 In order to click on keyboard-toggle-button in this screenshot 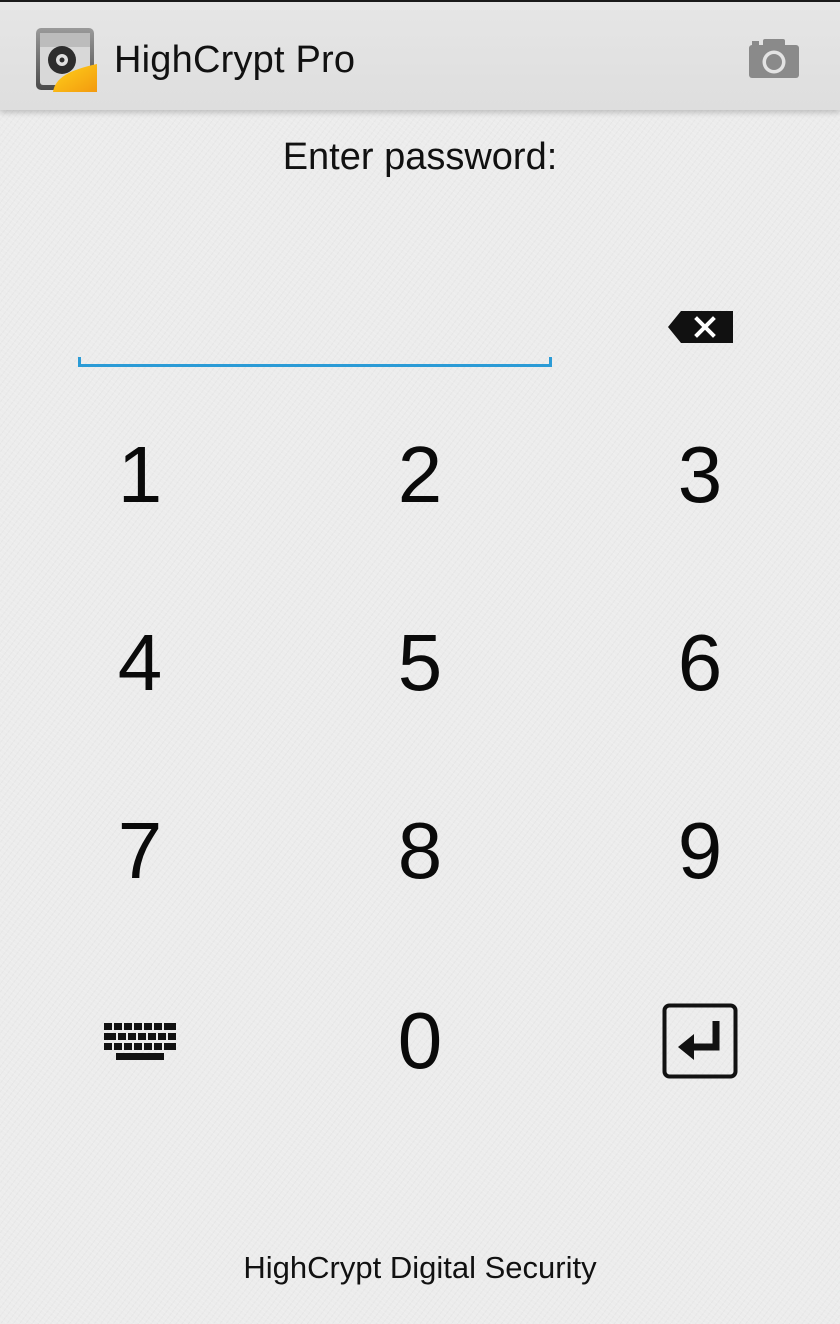, I will do `click(140, 1041)`.